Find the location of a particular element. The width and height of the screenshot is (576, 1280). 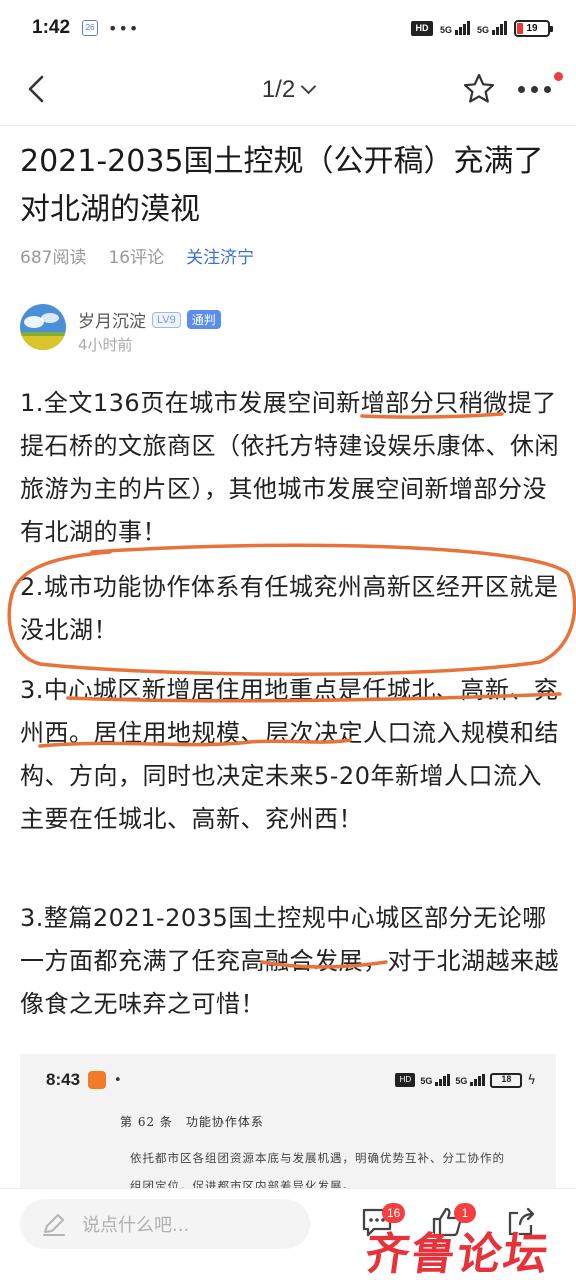

article-title: 2021-2035国土控规（公开稿）充满了对北湖的漠视 is located at coordinates (282, 185).